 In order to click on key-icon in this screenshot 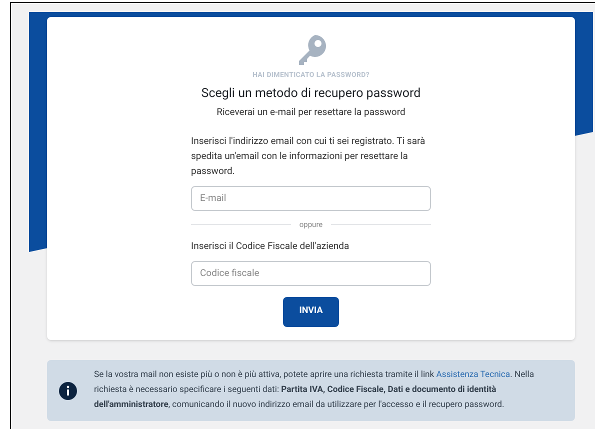, I will do `click(311, 51)`.